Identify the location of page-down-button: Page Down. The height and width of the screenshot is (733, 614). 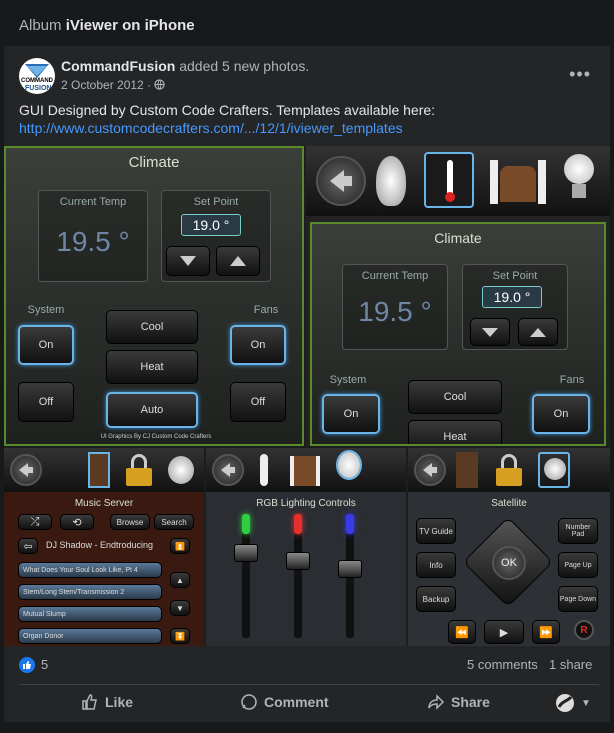
(578, 599).